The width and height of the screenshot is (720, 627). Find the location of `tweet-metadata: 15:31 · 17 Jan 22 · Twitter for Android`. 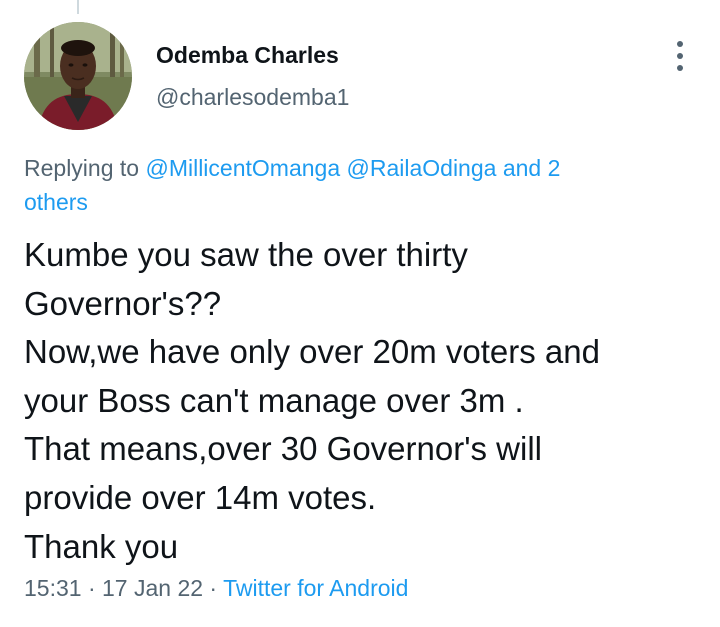

tweet-metadata: 15:31 · 17 Jan 22 · Twitter for Android is located at coordinates (216, 588).